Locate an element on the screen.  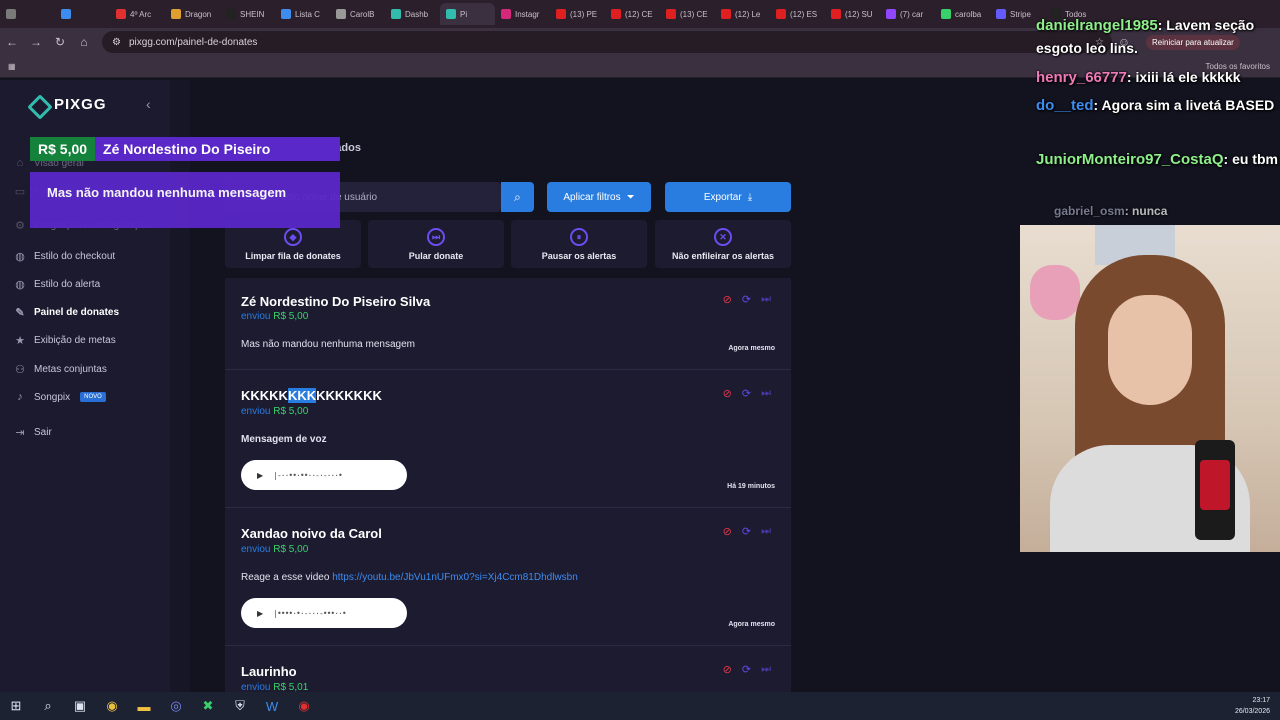
browser-tab: (13) CE is located at coordinates (687, 14).